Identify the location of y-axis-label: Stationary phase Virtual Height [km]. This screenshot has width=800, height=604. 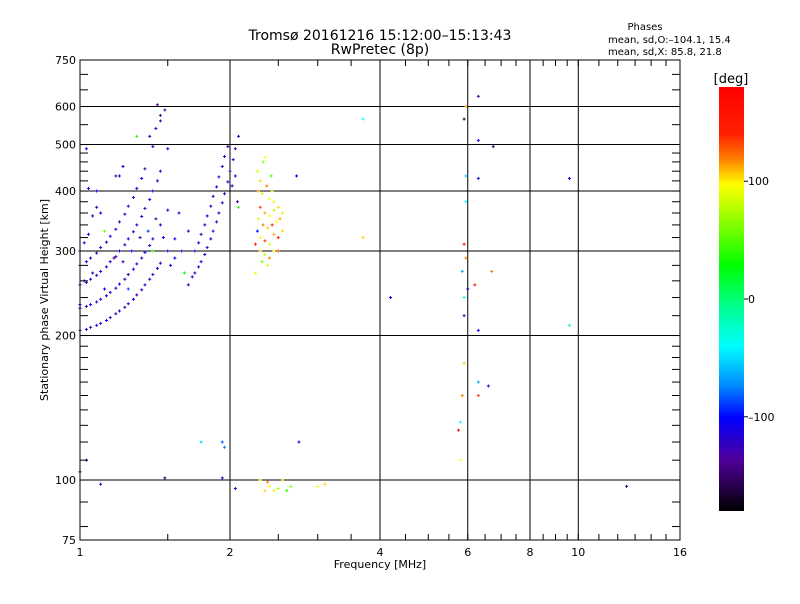
(44, 300).